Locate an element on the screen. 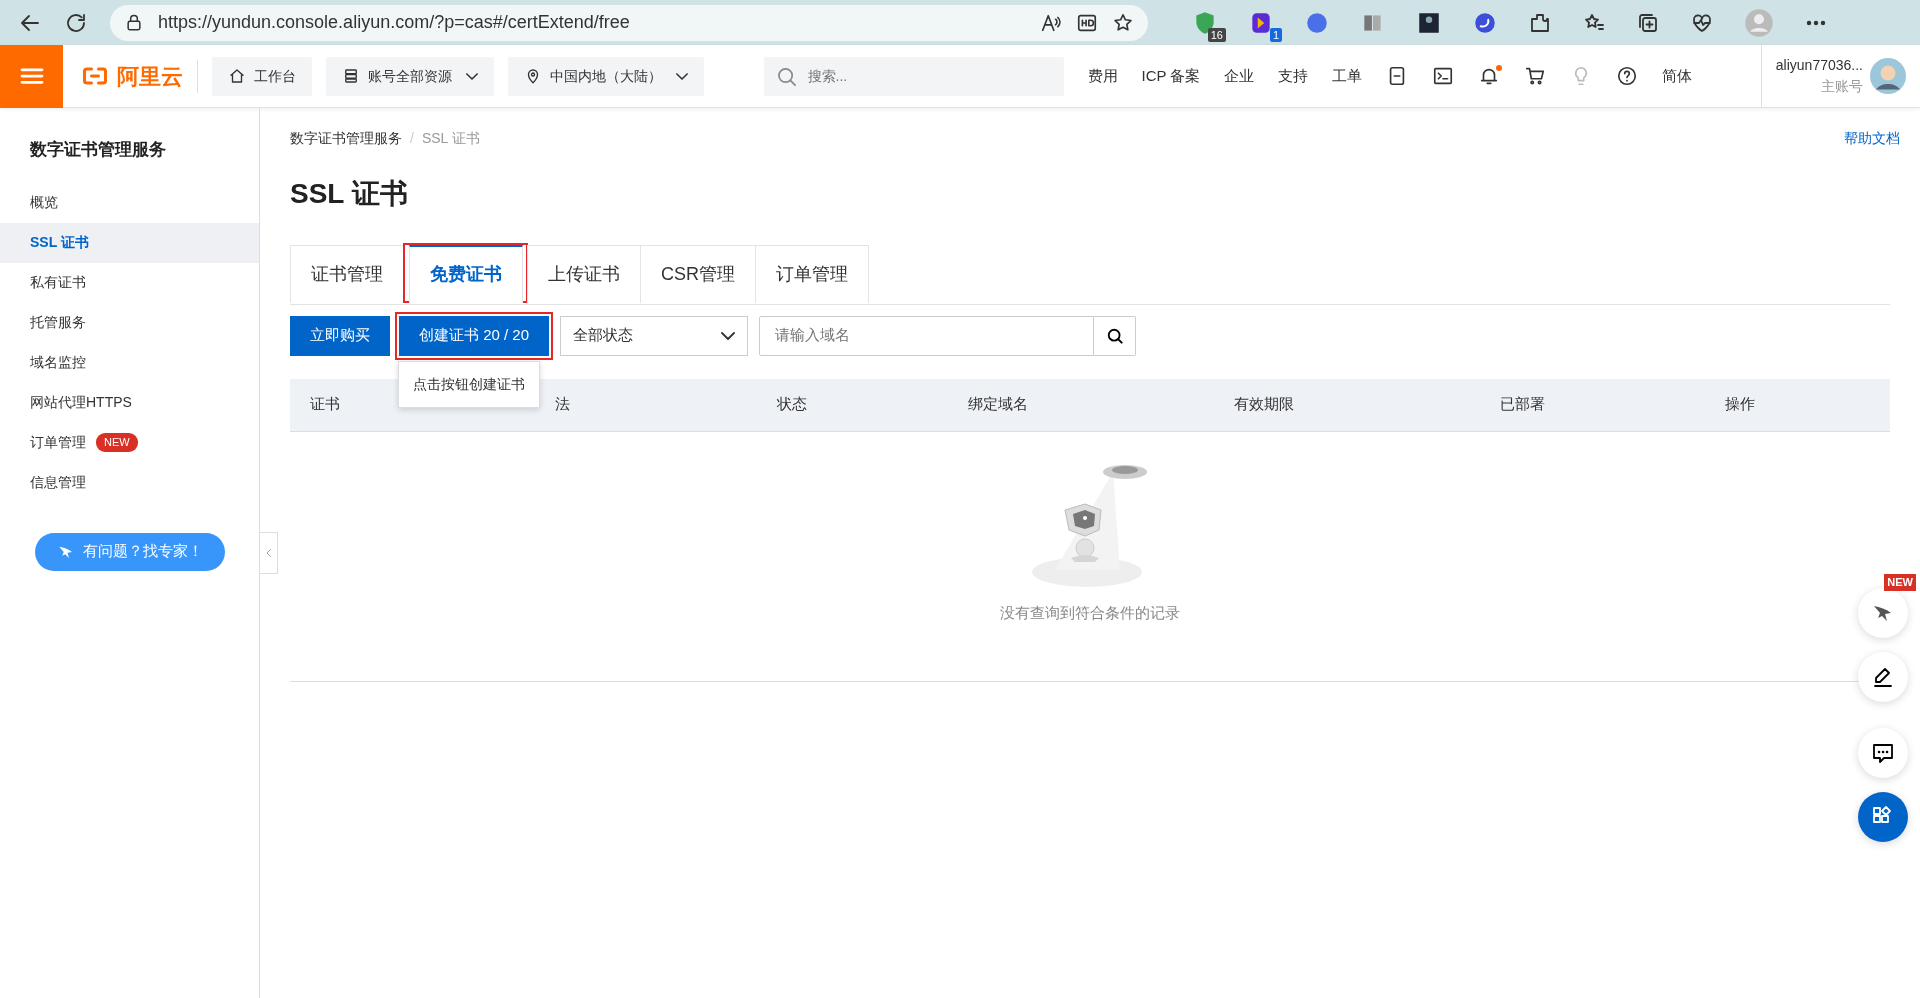 The width and height of the screenshot is (1920, 998). tab: 证书管理 is located at coordinates (347, 273).